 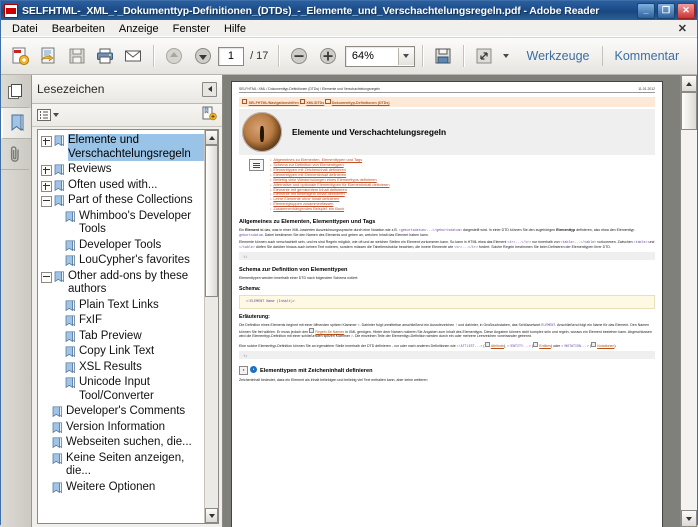 I want to click on menu-bearbeiten: Bearbeiten, so click(x=78, y=29).